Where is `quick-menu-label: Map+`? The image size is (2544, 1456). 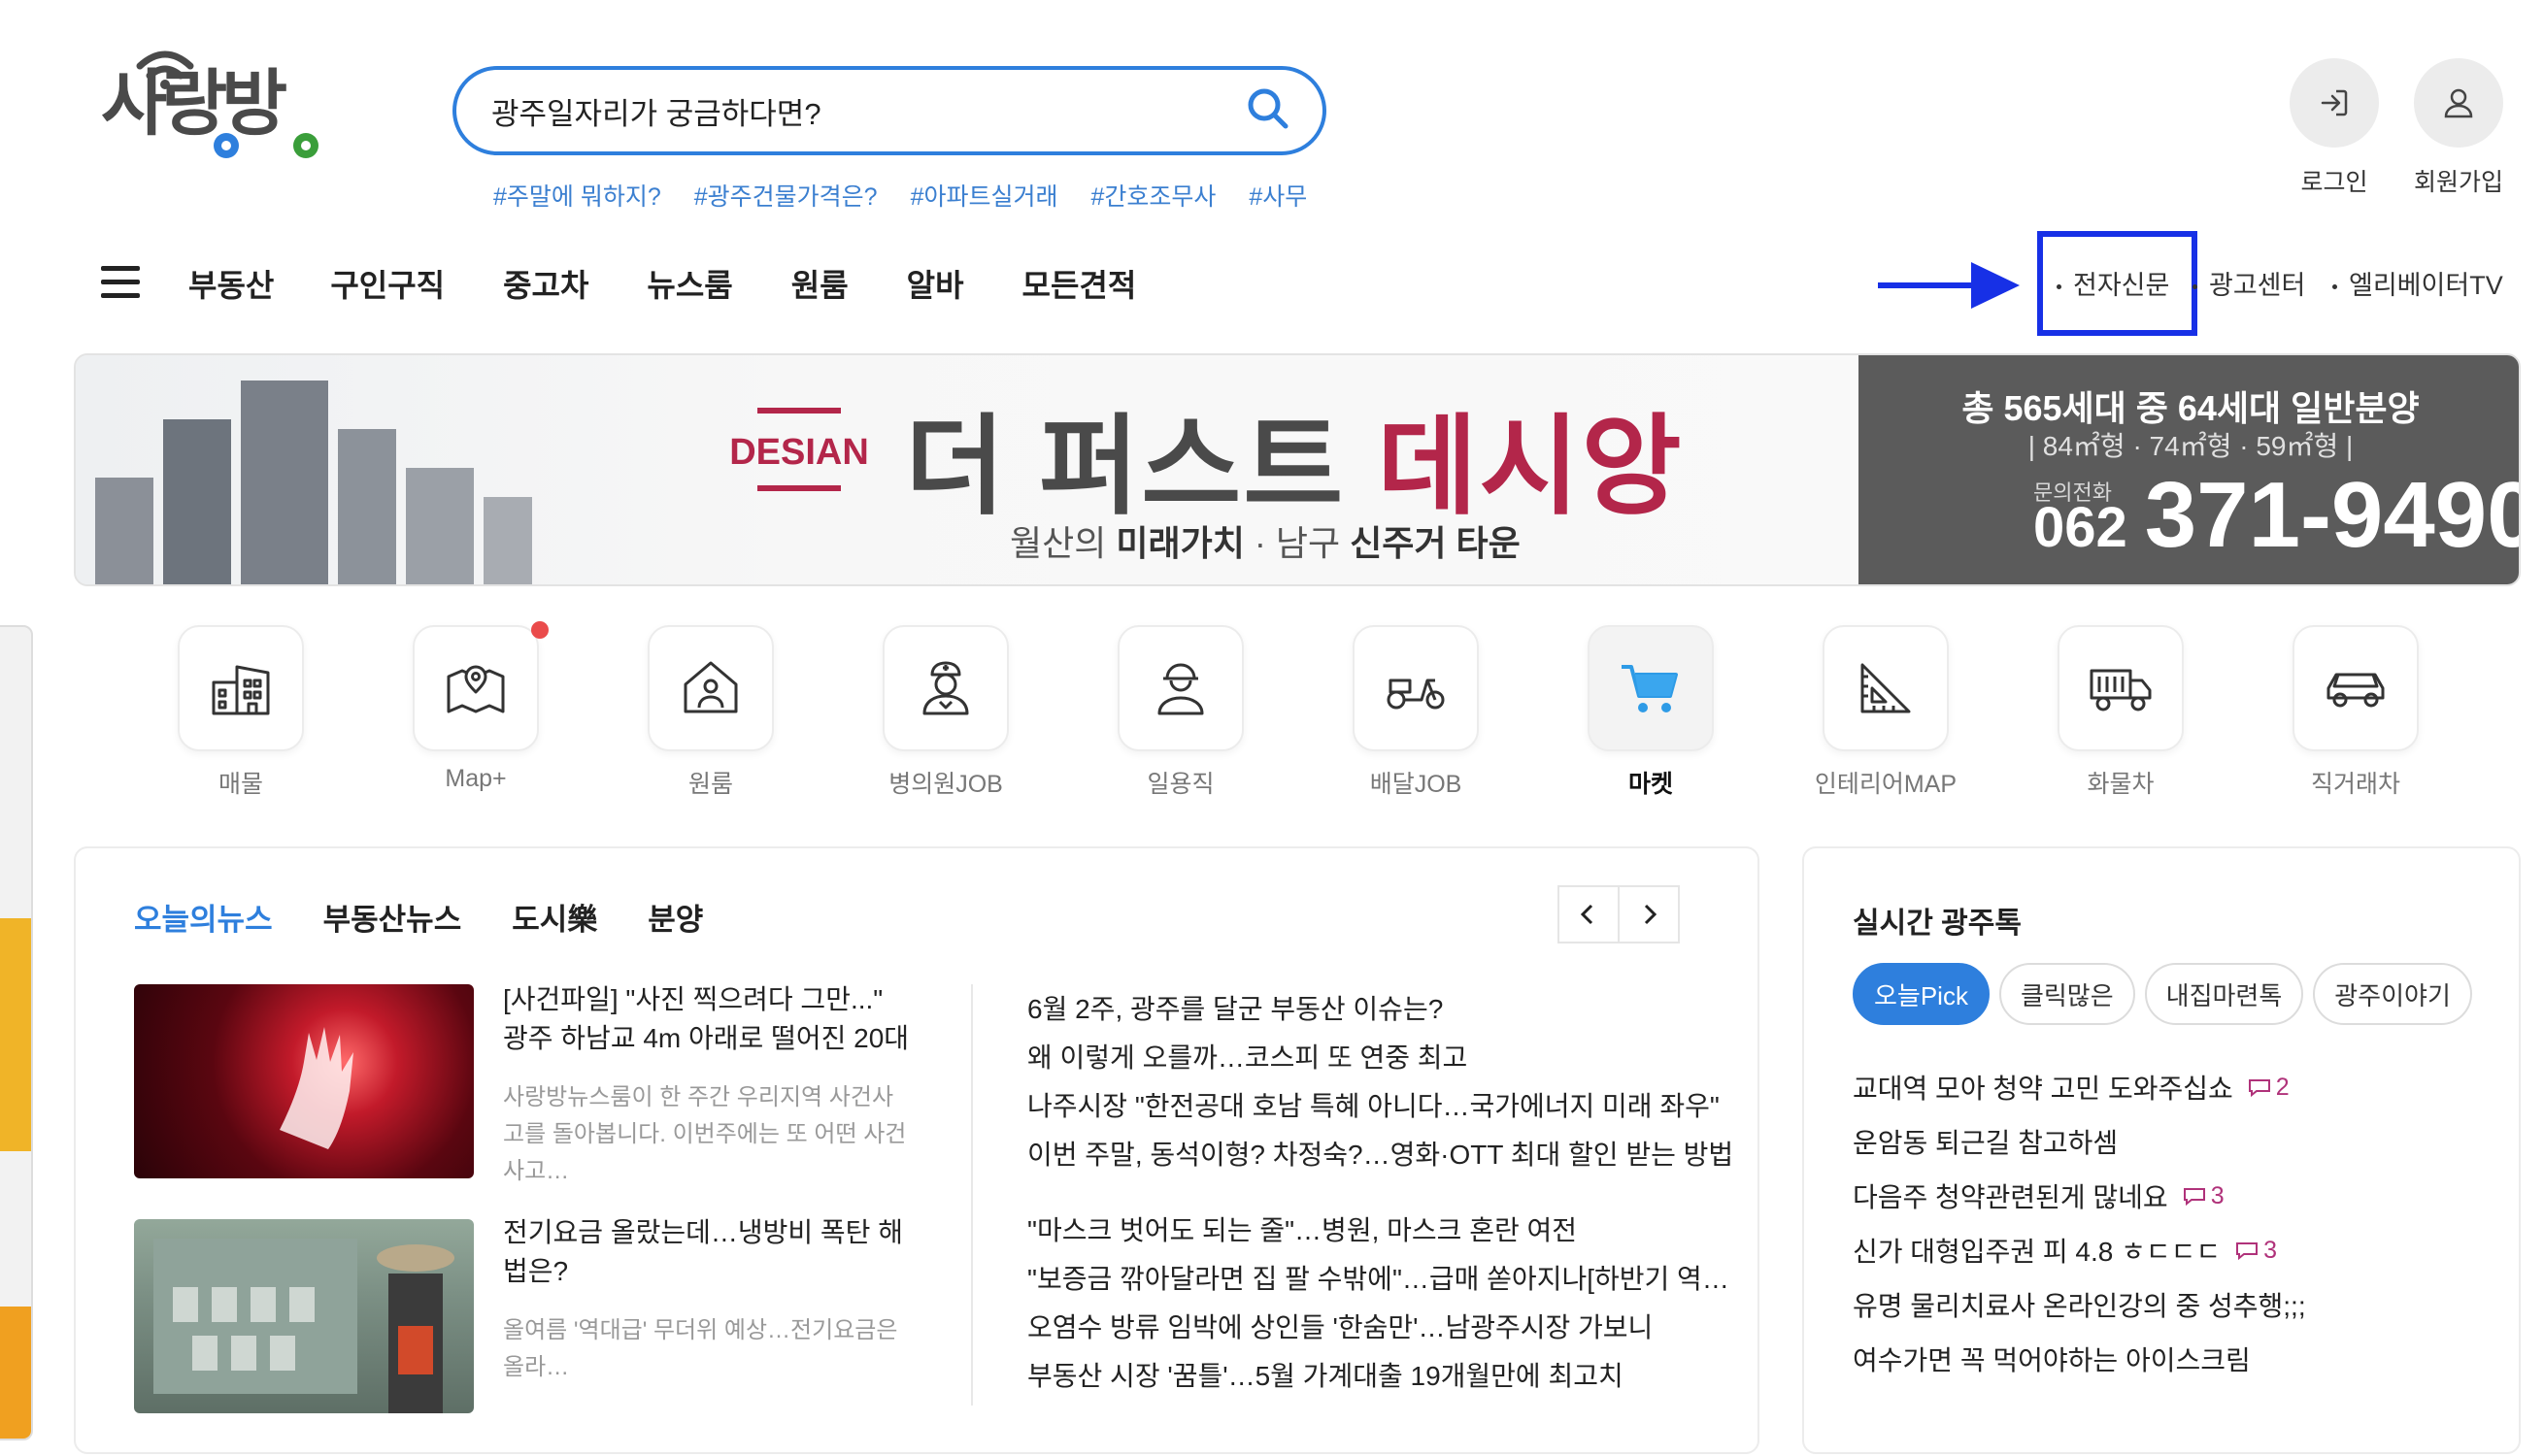 quick-menu-label: Map+ is located at coordinates (476, 778).